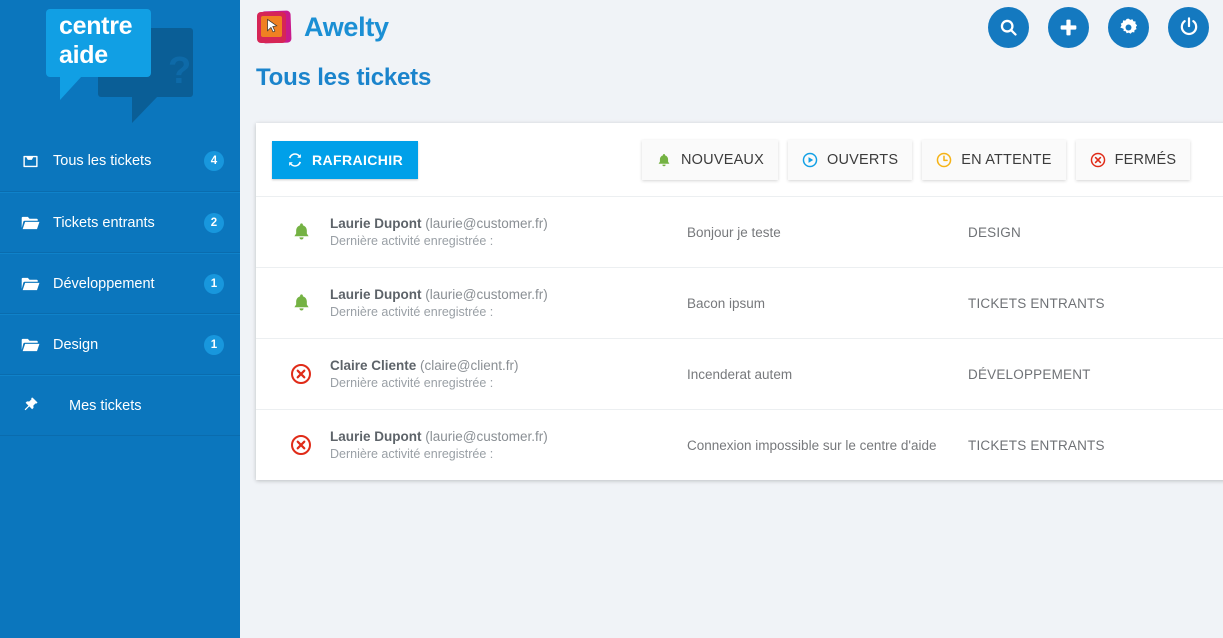 The width and height of the screenshot is (1223, 638). I want to click on page-title: Tous les tickets, so click(344, 77).